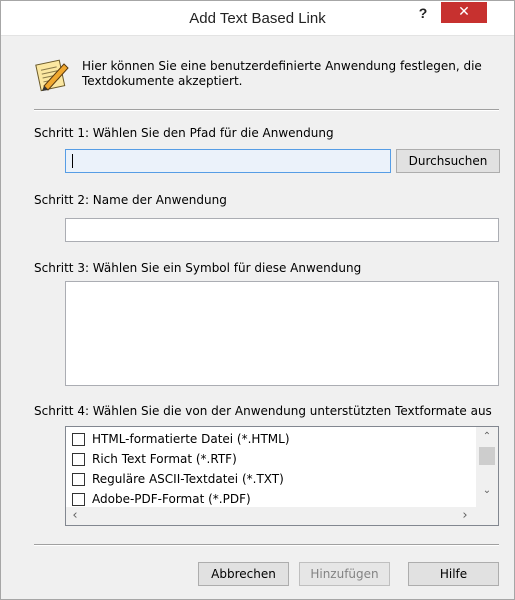 The width and height of the screenshot is (515, 600). I want to click on app-name-input, so click(282, 230).